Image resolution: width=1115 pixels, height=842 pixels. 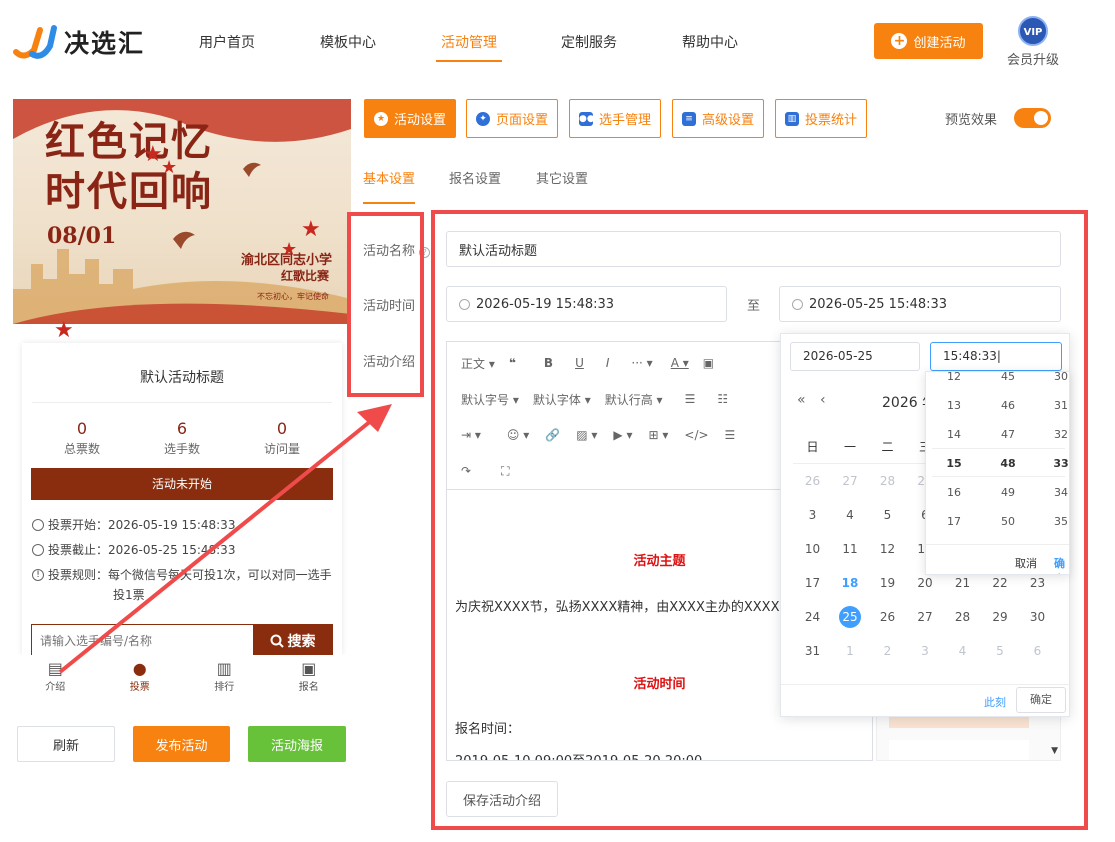 I want to click on subtab-indicator, so click(x=389, y=203).